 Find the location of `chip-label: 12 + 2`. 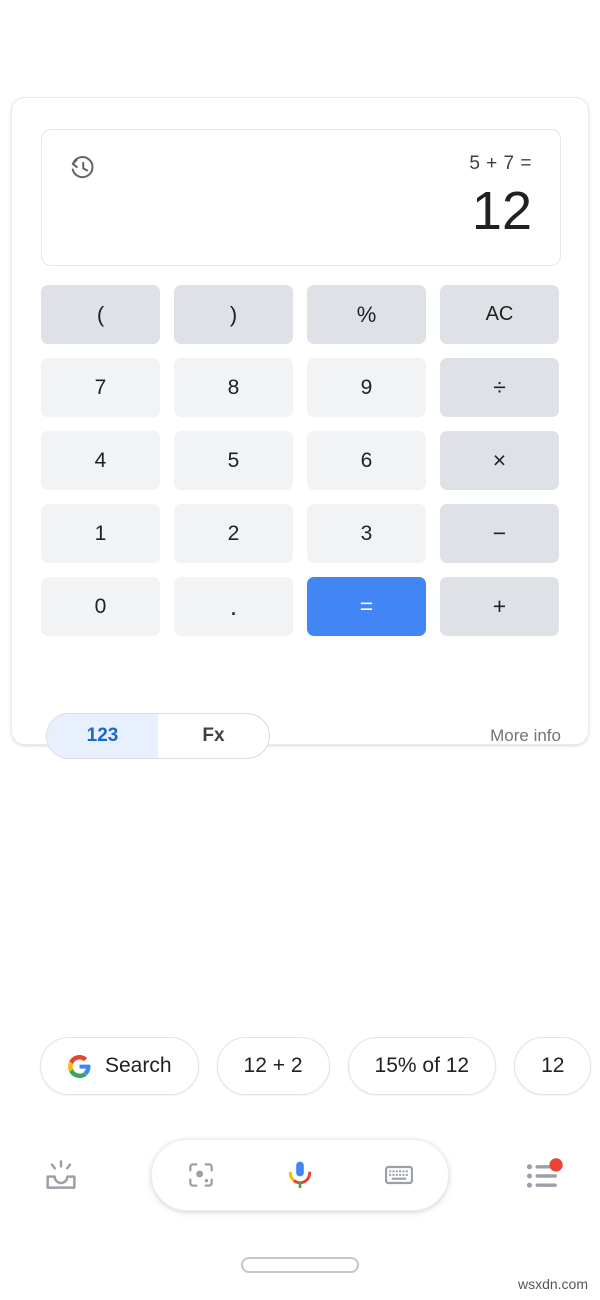

chip-label: 12 + 2 is located at coordinates (273, 1065).